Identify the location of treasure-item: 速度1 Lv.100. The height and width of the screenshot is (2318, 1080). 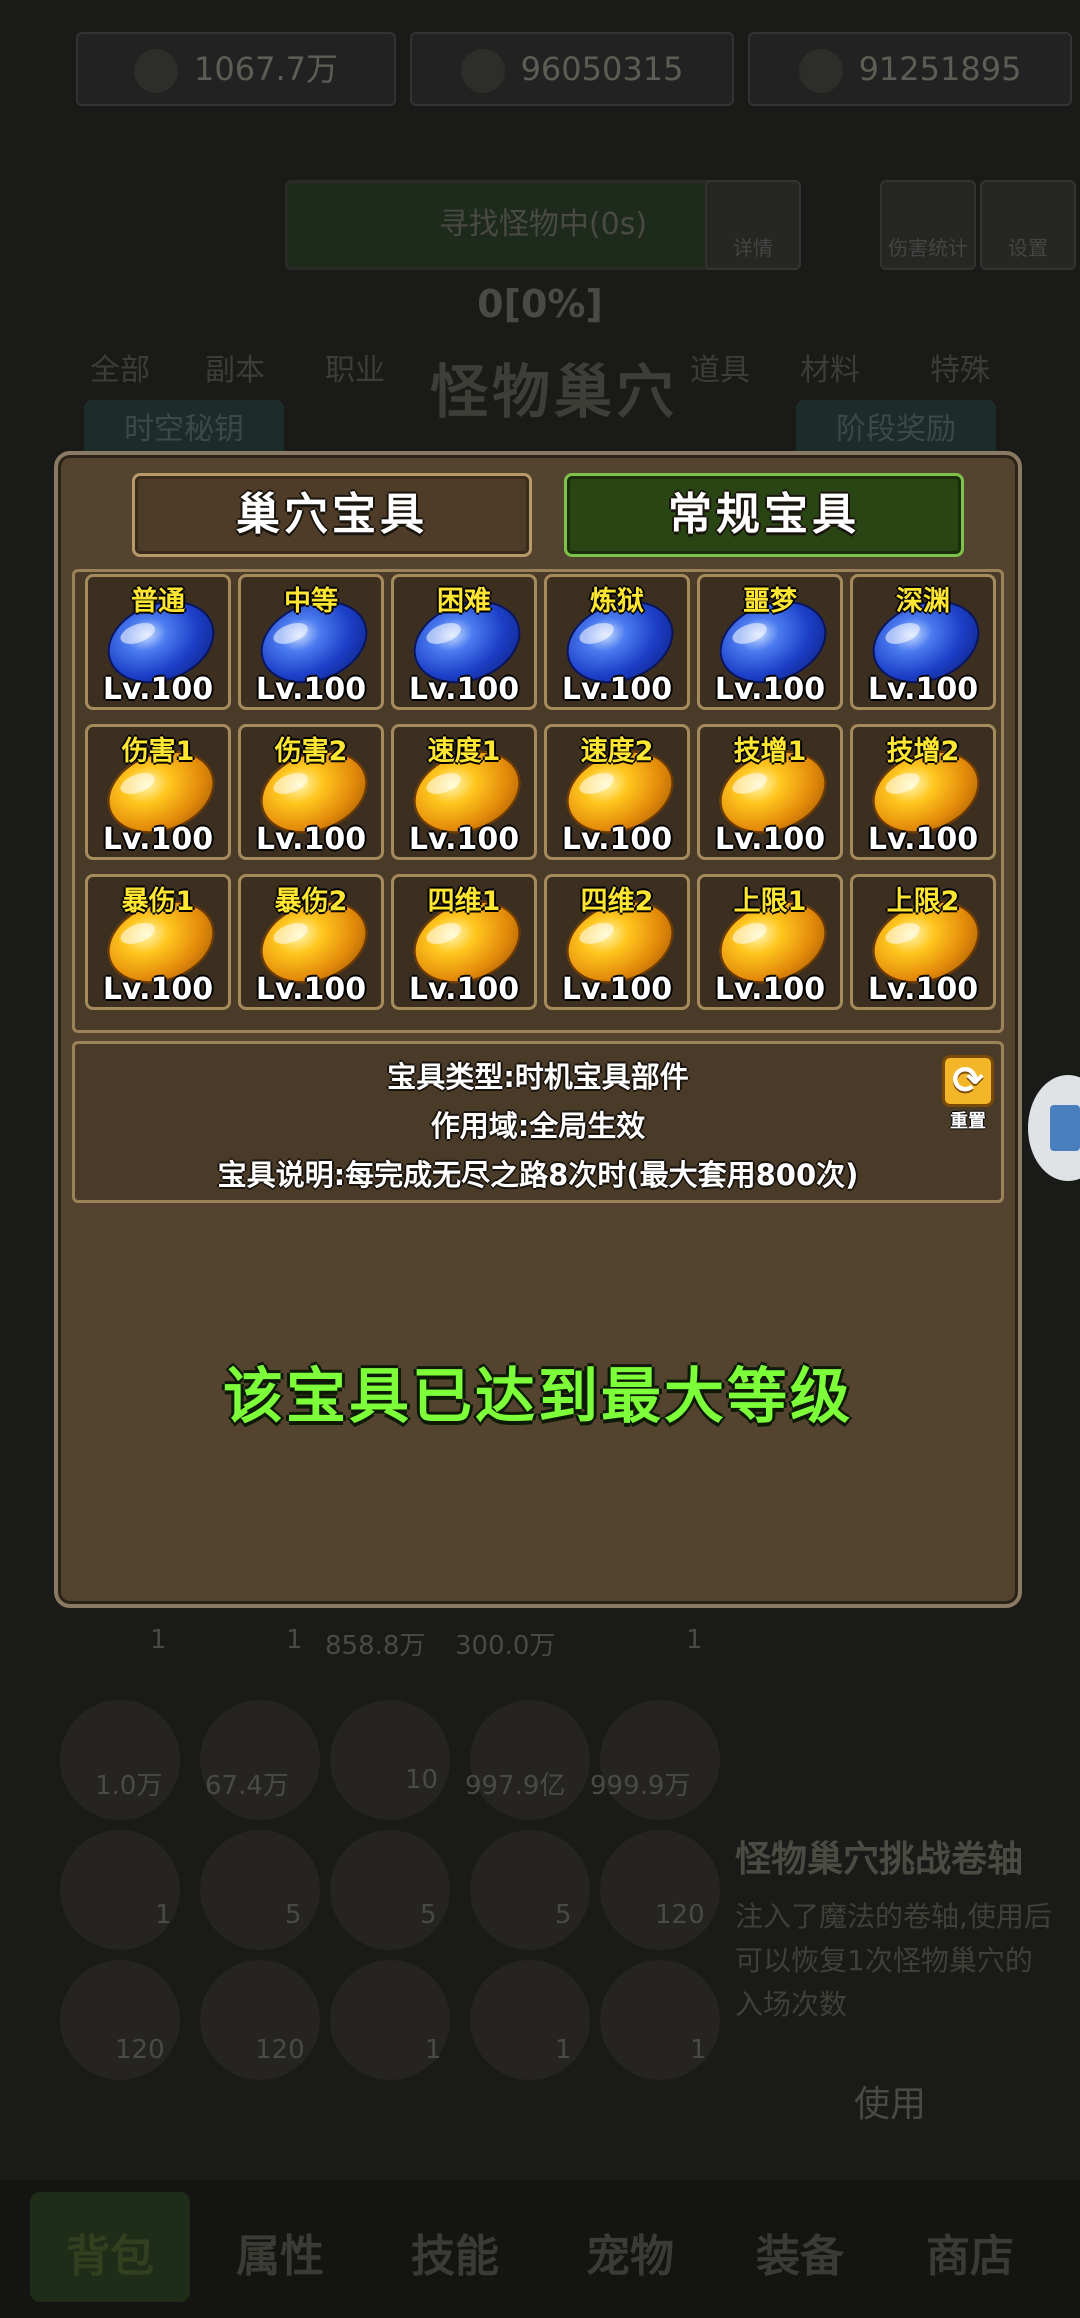
(464, 792).